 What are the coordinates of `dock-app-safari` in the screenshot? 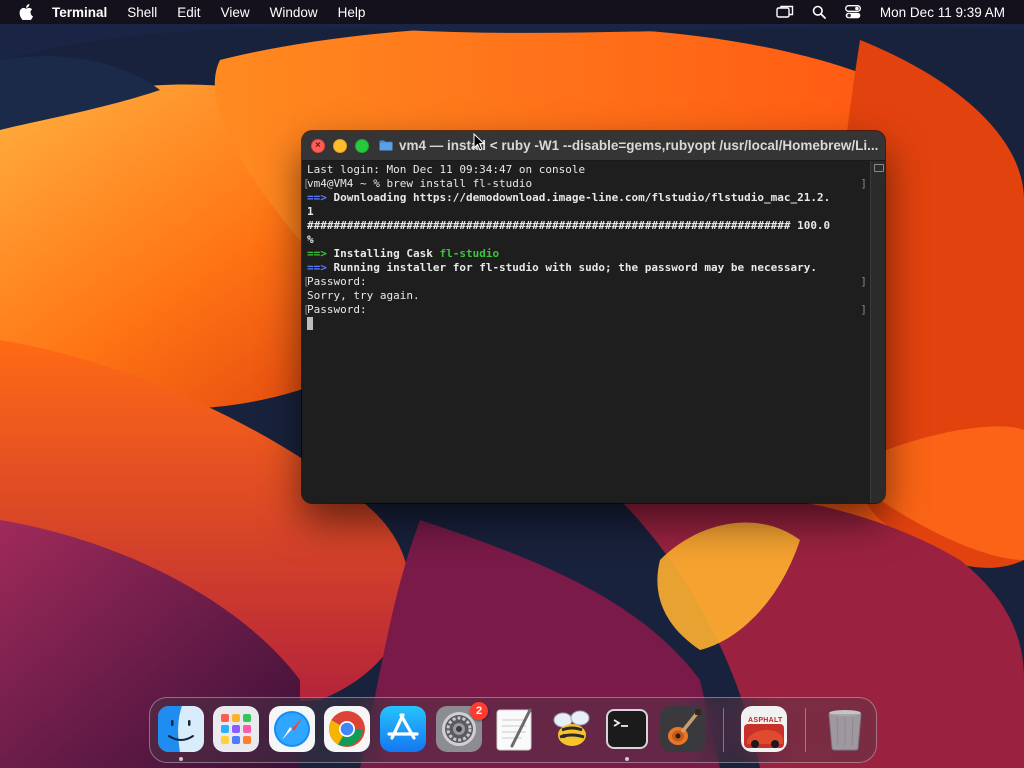 It's located at (292, 729).